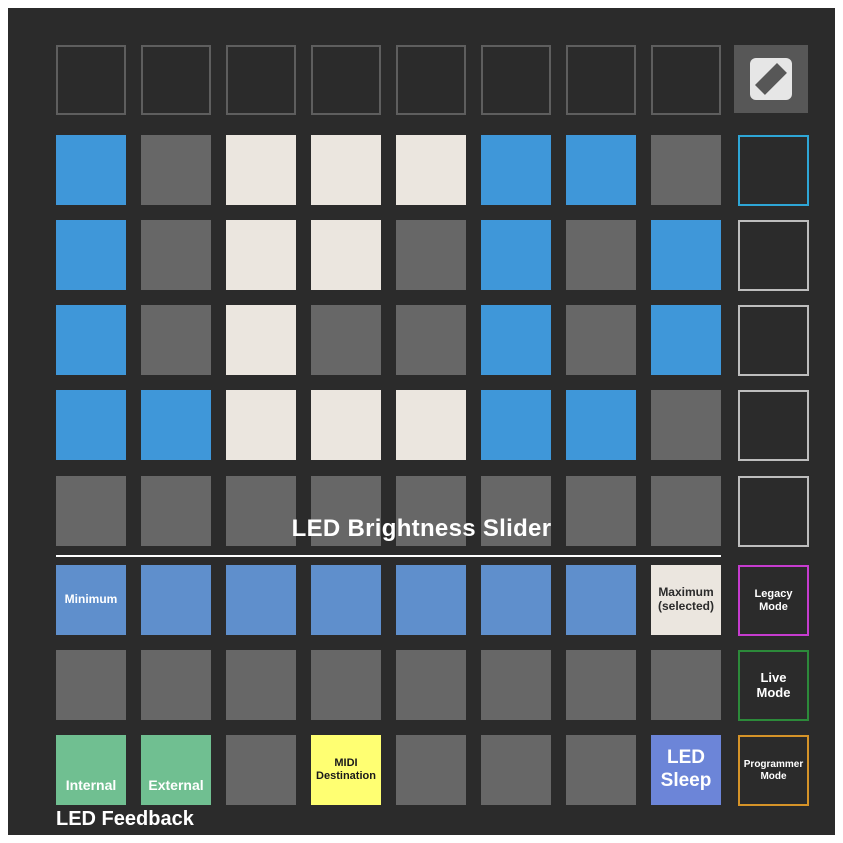  I want to click on grid-pad-r4-c7, so click(601, 425).